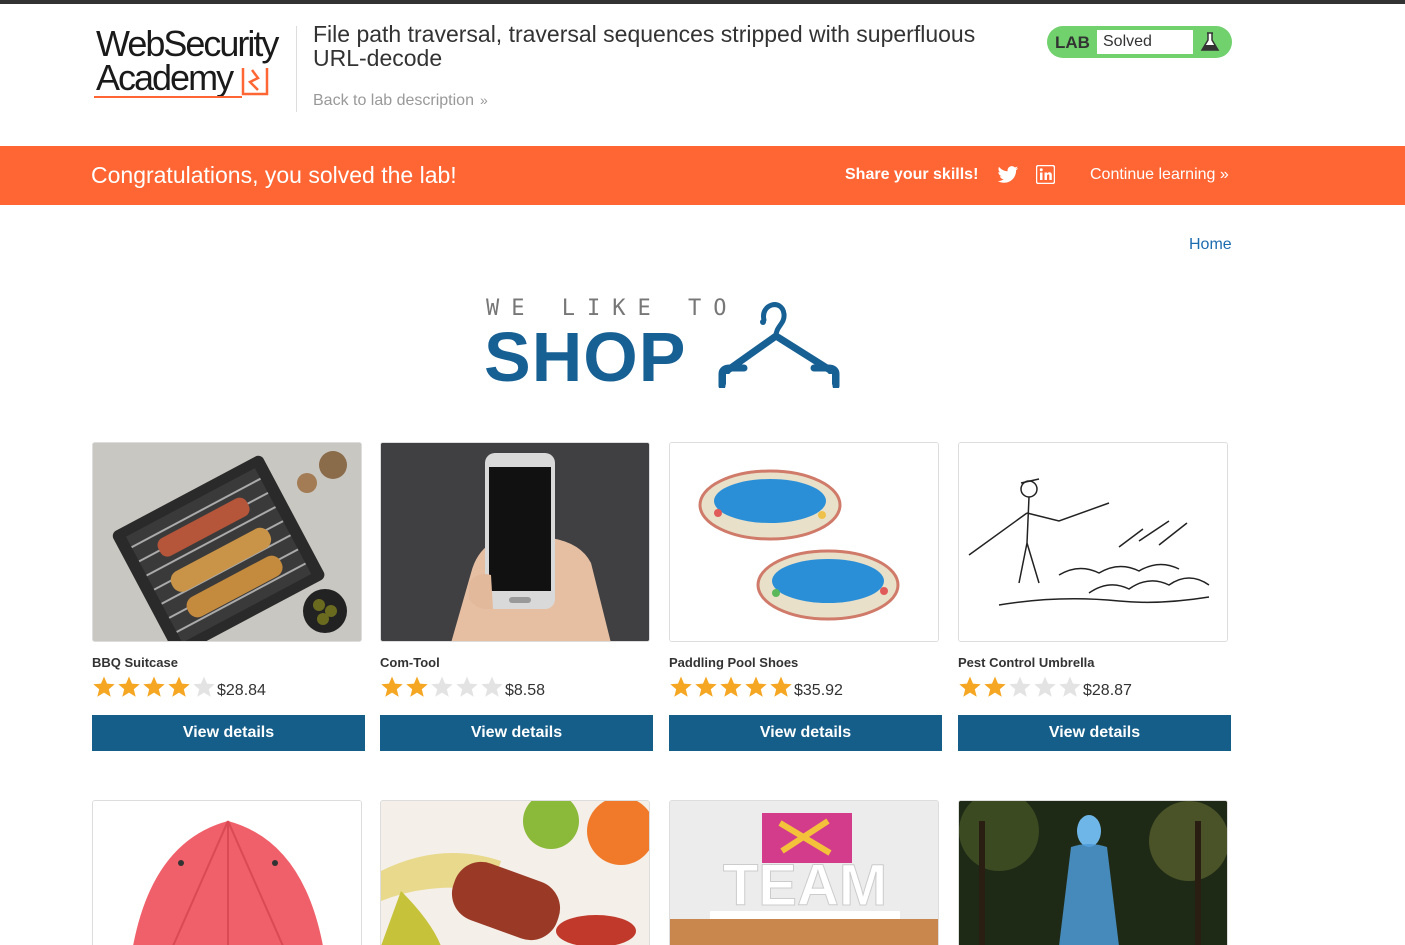 The width and height of the screenshot is (1405, 945). I want to click on product-image-fruit-sausage, so click(515, 872).